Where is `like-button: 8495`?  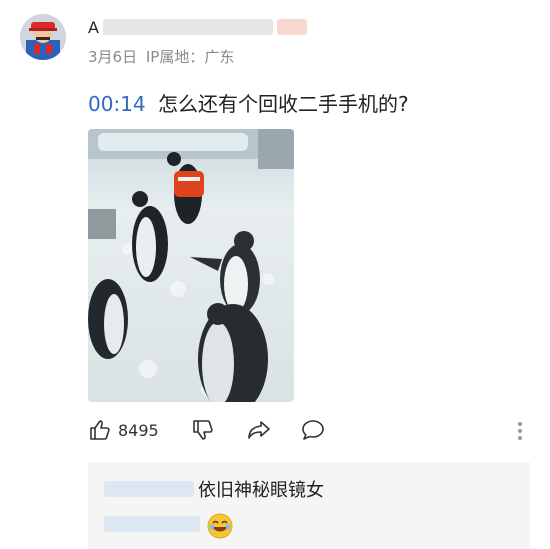 like-button: 8495 is located at coordinates (123, 430).